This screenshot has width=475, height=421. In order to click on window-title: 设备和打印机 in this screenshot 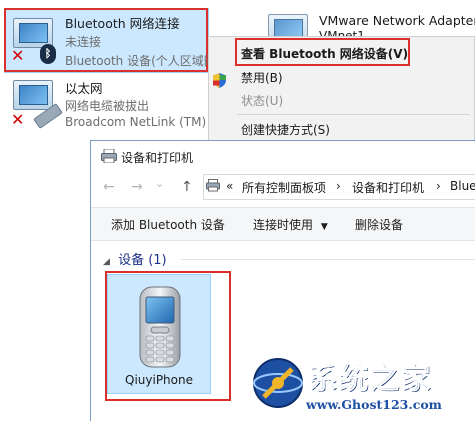, I will do `click(157, 158)`.